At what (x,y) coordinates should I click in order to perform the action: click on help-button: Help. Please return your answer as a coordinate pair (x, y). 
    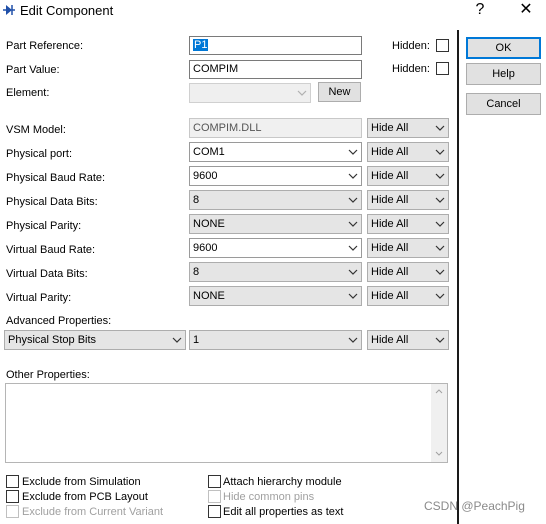
    Looking at the image, I should click on (503, 74).